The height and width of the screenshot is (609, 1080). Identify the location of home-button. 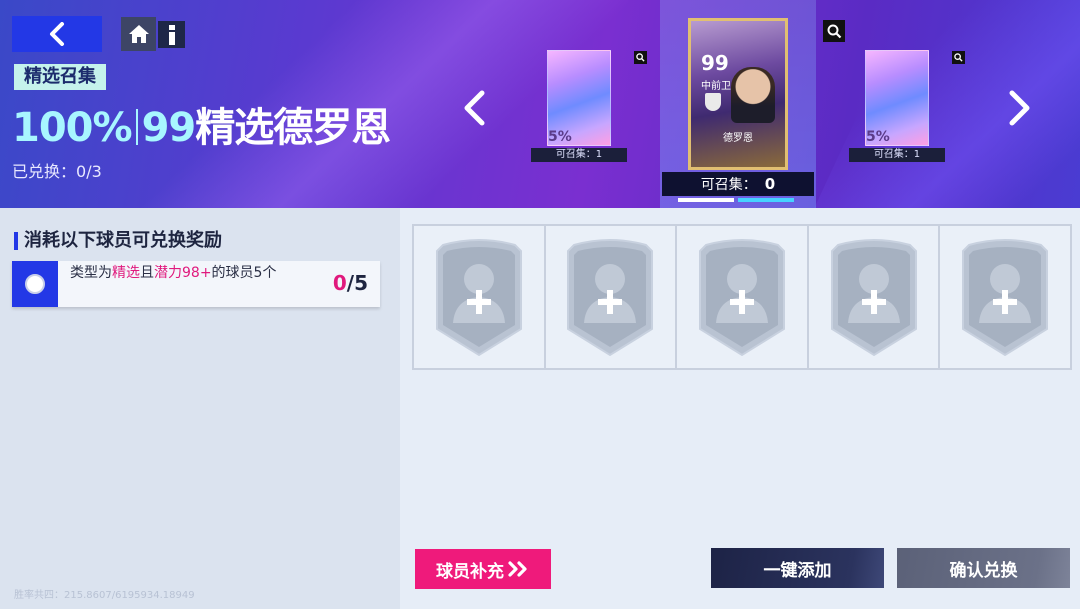
(138, 34).